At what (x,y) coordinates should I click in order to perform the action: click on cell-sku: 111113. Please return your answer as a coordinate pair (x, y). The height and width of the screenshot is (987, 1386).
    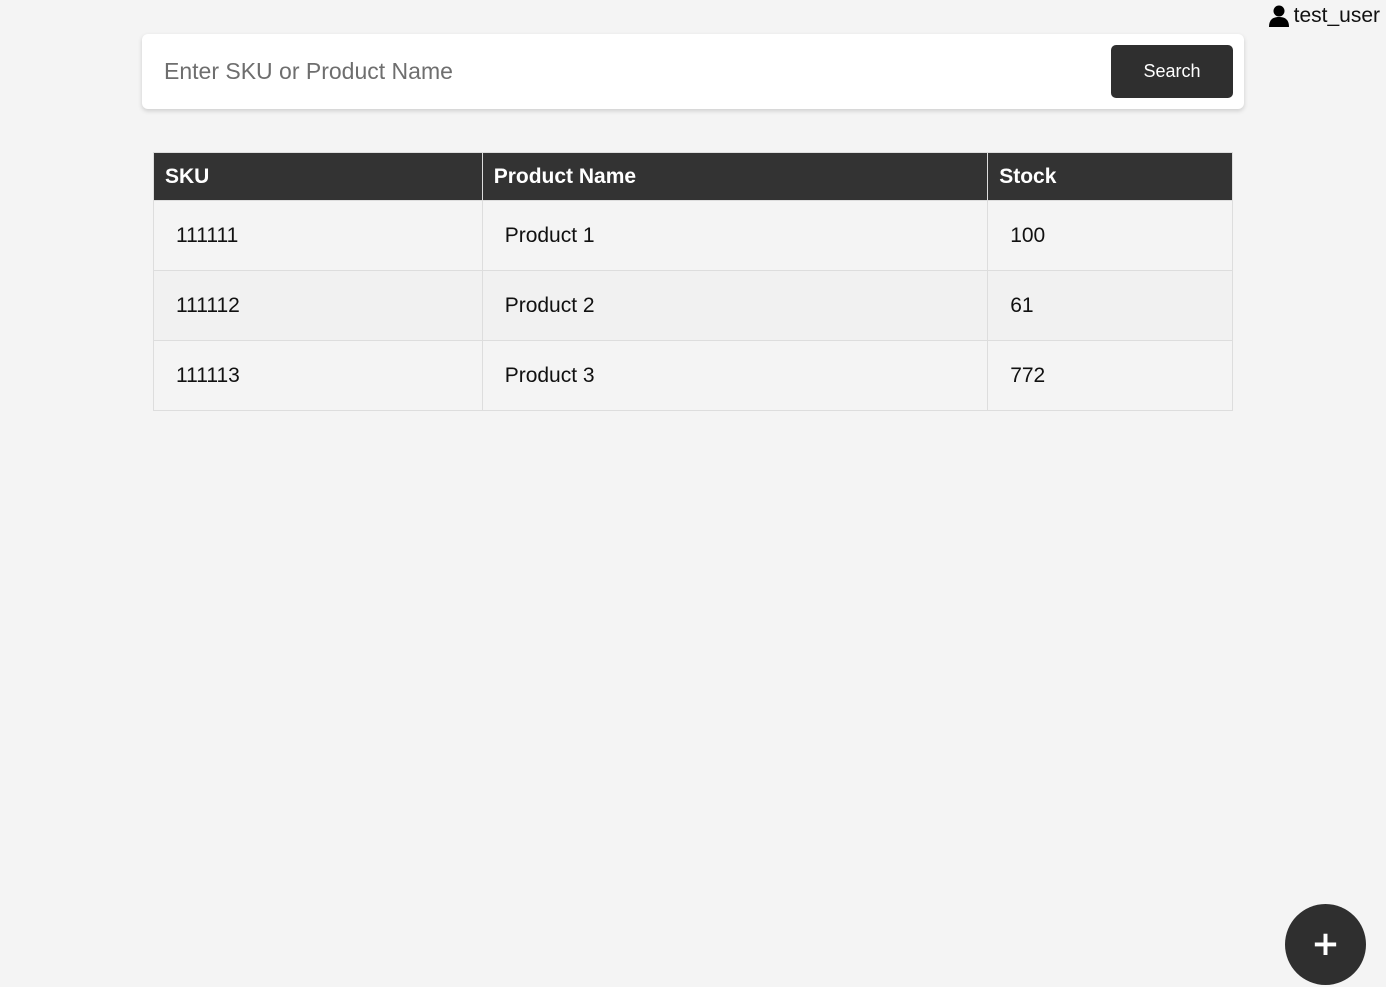
    Looking at the image, I should click on (318, 375).